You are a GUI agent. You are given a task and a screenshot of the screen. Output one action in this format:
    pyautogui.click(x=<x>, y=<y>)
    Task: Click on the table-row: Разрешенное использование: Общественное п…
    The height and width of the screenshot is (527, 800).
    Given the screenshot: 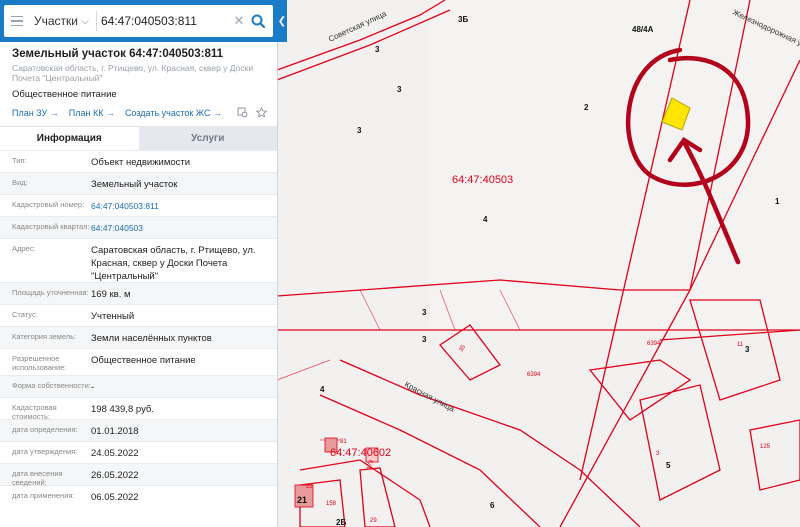 What is the action you would take?
    pyautogui.click(x=138, y=361)
    